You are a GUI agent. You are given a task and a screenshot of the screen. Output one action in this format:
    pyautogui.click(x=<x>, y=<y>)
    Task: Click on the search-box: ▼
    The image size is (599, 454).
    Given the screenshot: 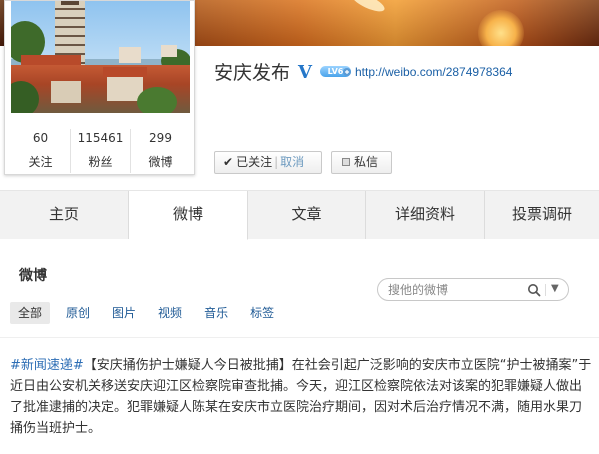 What is the action you would take?
    pyautogui.click(x=473, y=289)
    